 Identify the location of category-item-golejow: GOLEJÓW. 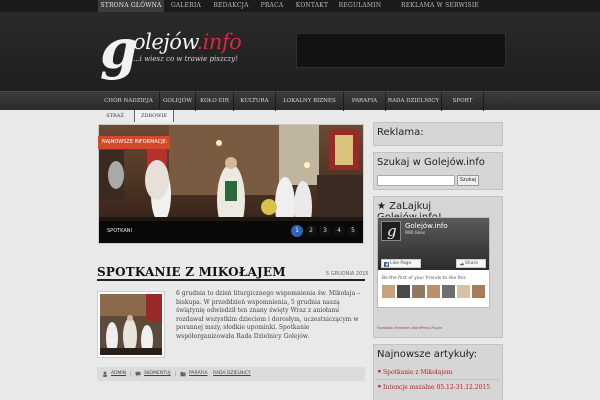
(178, 101).